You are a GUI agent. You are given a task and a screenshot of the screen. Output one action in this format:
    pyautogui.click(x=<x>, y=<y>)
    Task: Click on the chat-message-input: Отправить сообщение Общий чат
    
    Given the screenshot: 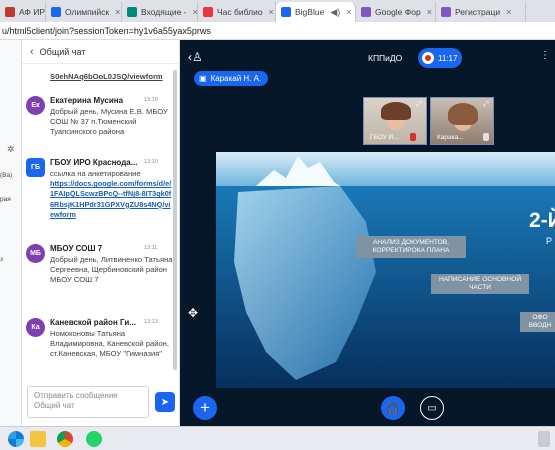 What is the action you would take?
    pyautogui.click(x=88, y=402)
    